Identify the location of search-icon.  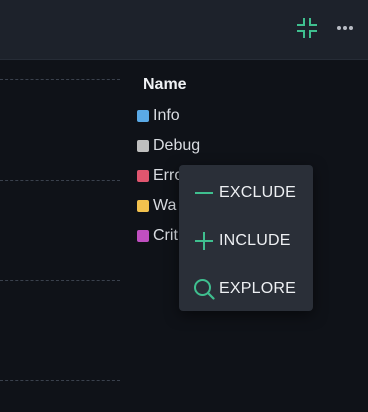
(204, 289).